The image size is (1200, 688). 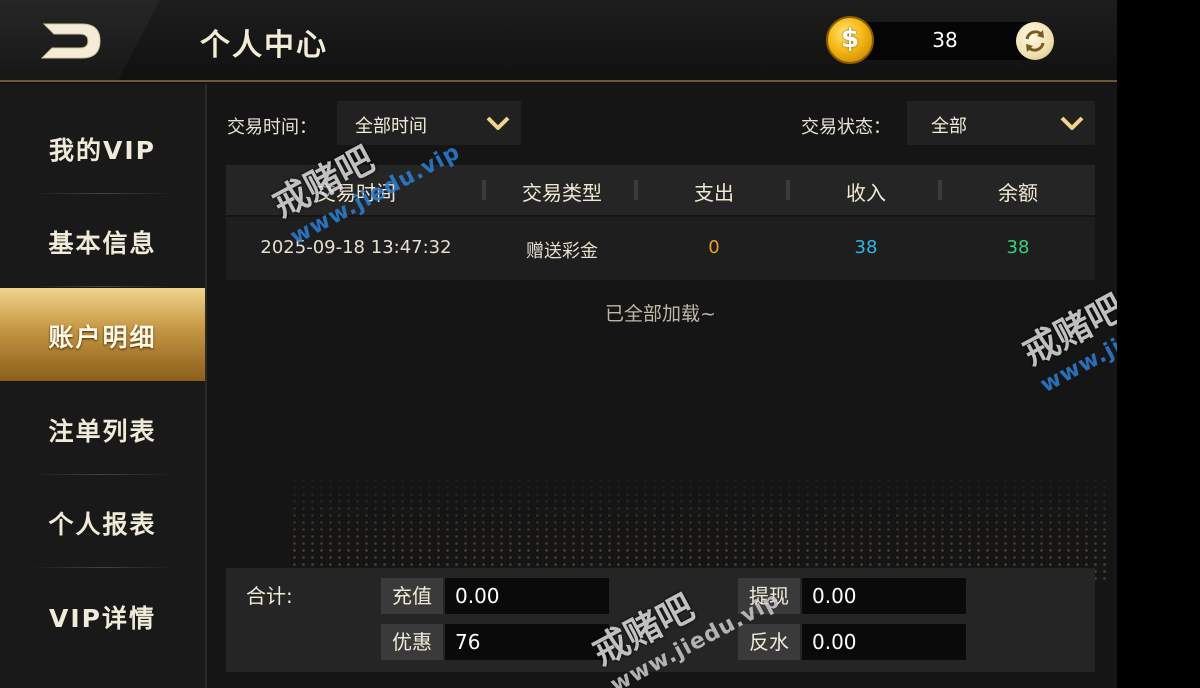 What do you see at coordinates (884, 596) in the screenshot?
I see `withdraw-value: 0.00` at bounding box center [884, 596].